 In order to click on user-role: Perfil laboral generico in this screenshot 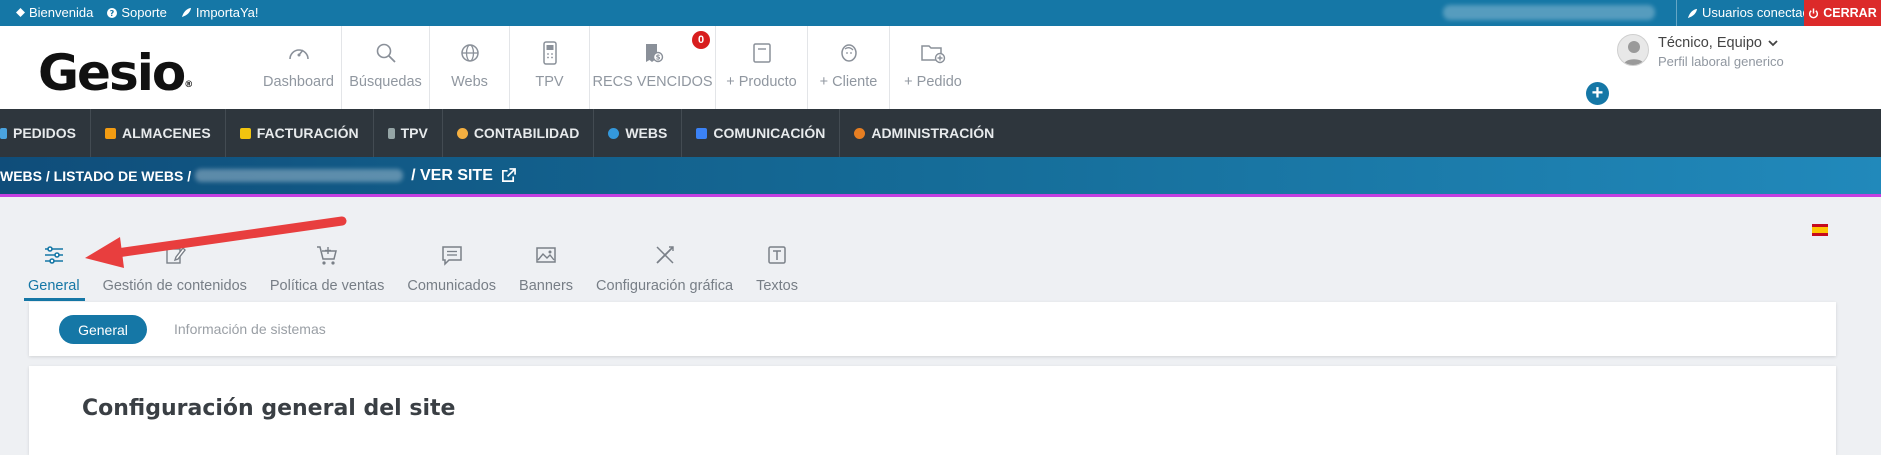, I will do `click(1721, 61)`.